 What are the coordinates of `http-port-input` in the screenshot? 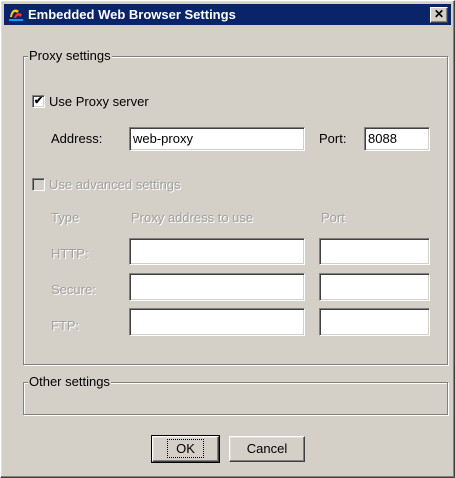 It's located at (374, 251).